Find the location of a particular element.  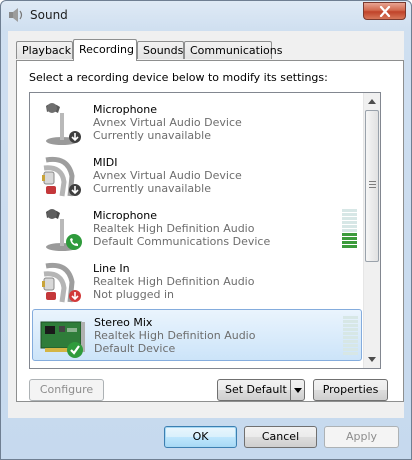

set-default-dropdown is located at coordinates (297, 390).